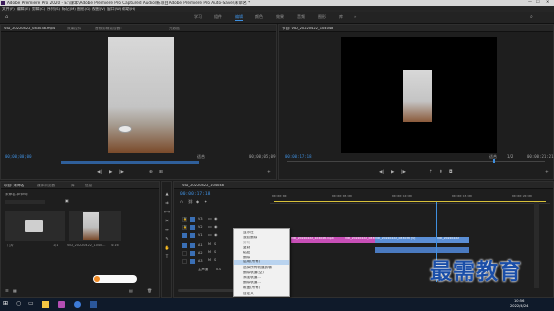  Describe the element at coordinates (184, 219) in the screenshot. I see `lock-icon: 🔒` at that location.